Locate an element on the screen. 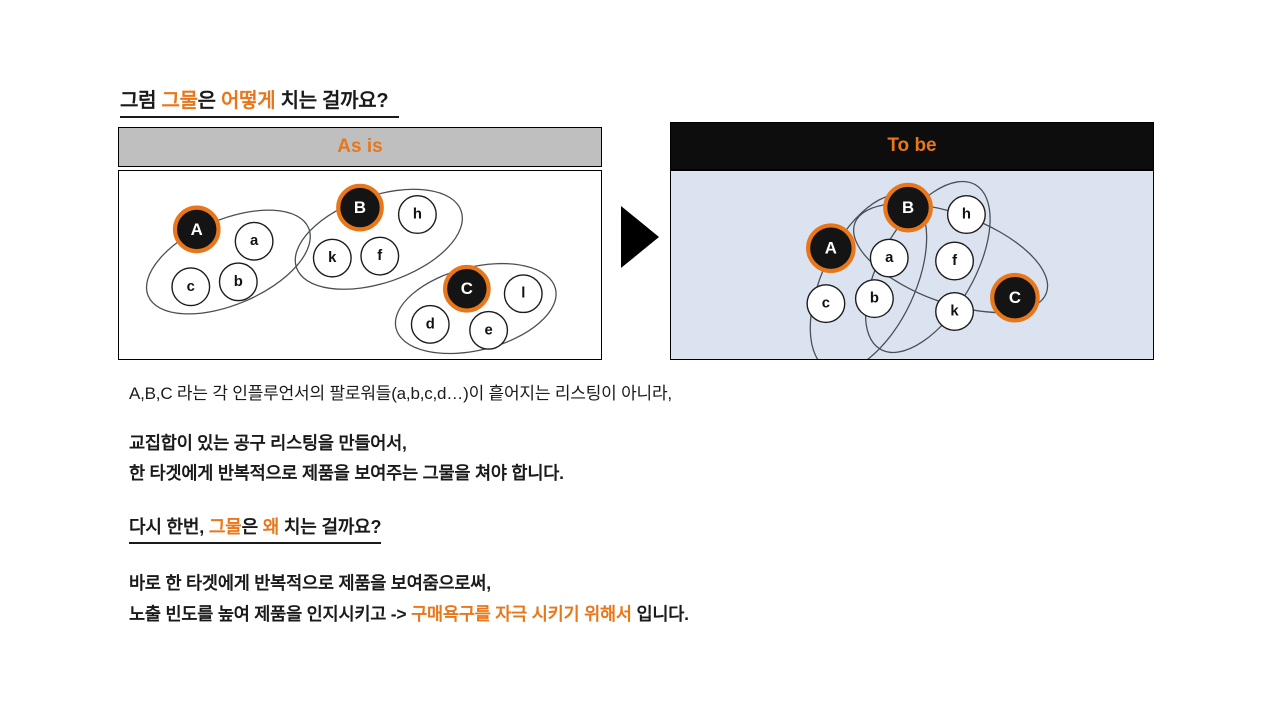 The width and height of the screenshot is (1280, 720). tobe-node-h: h is located at coordinates (966, 215).